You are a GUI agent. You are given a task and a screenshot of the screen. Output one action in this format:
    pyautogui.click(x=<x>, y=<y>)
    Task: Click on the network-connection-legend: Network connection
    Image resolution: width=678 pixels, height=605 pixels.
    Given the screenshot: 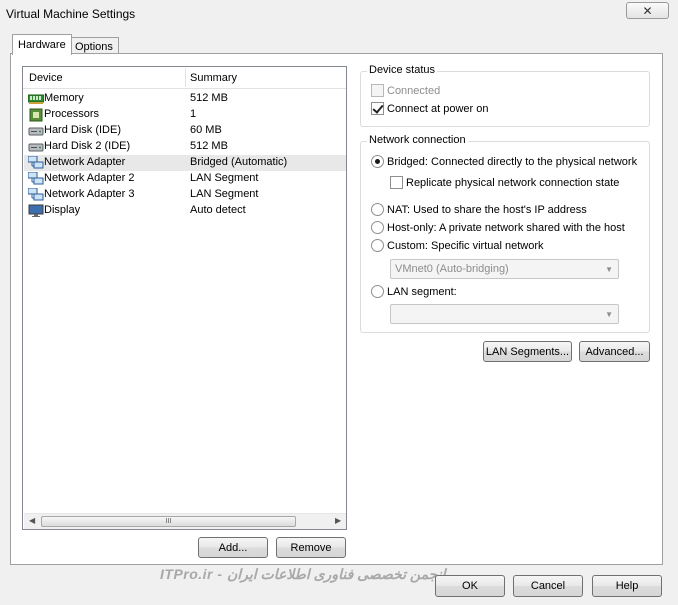 What is the action you would take?
    pyautogui.click(x=417, y=140)
    